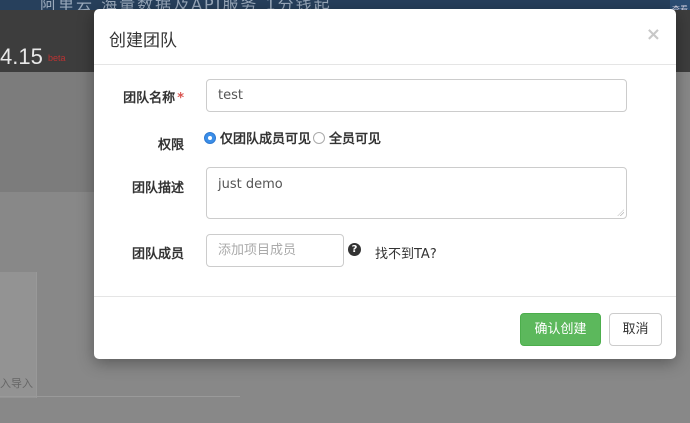 This screenshot has width=690, height=423. I want to click on beta-badge: beta, so click(57, 58).